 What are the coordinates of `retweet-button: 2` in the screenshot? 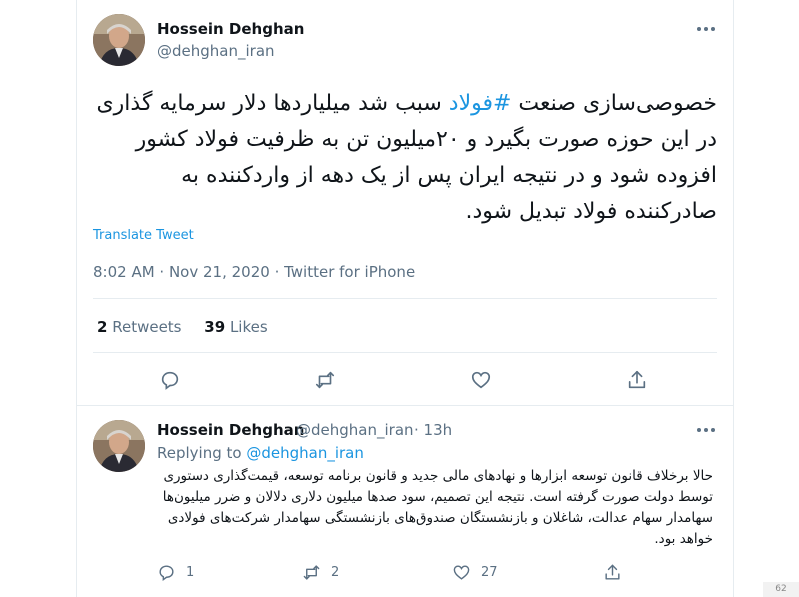 It's located at (320, 572).